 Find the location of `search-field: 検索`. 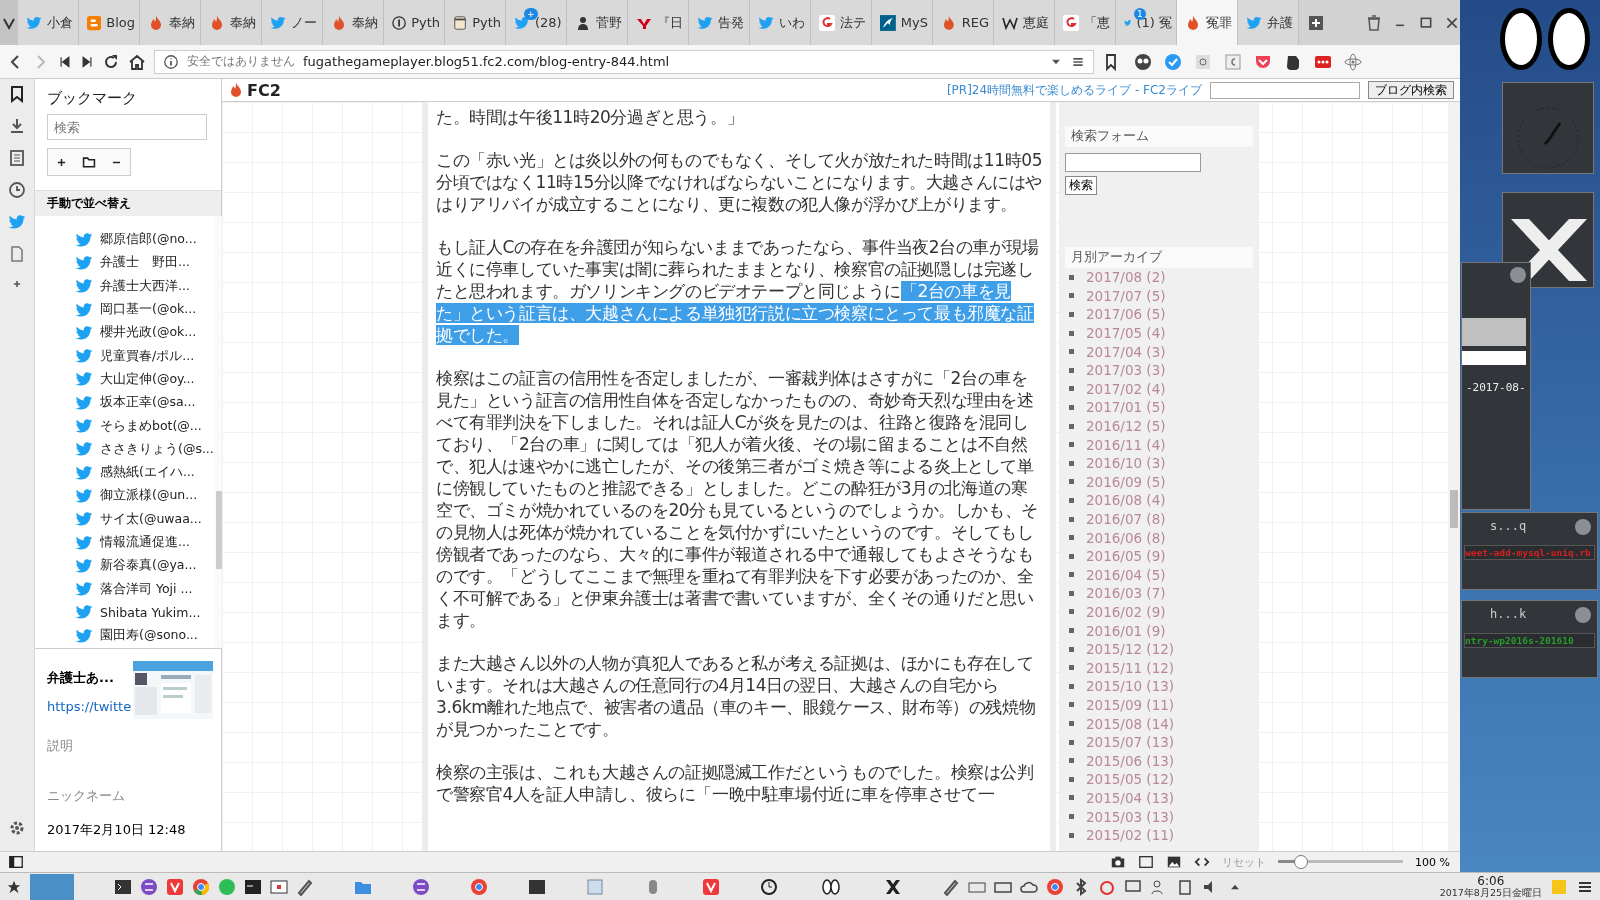

search-field: 検索 is located at coordinates (127, 127).